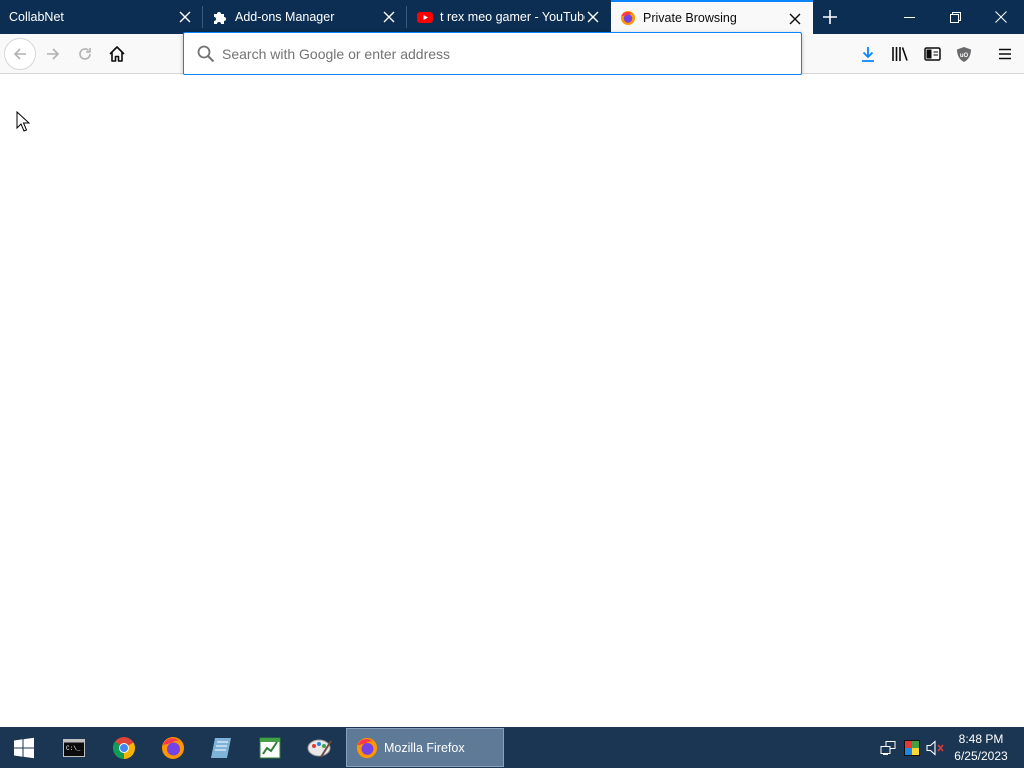  I want to click on chrome-icon, so click(123, 747).